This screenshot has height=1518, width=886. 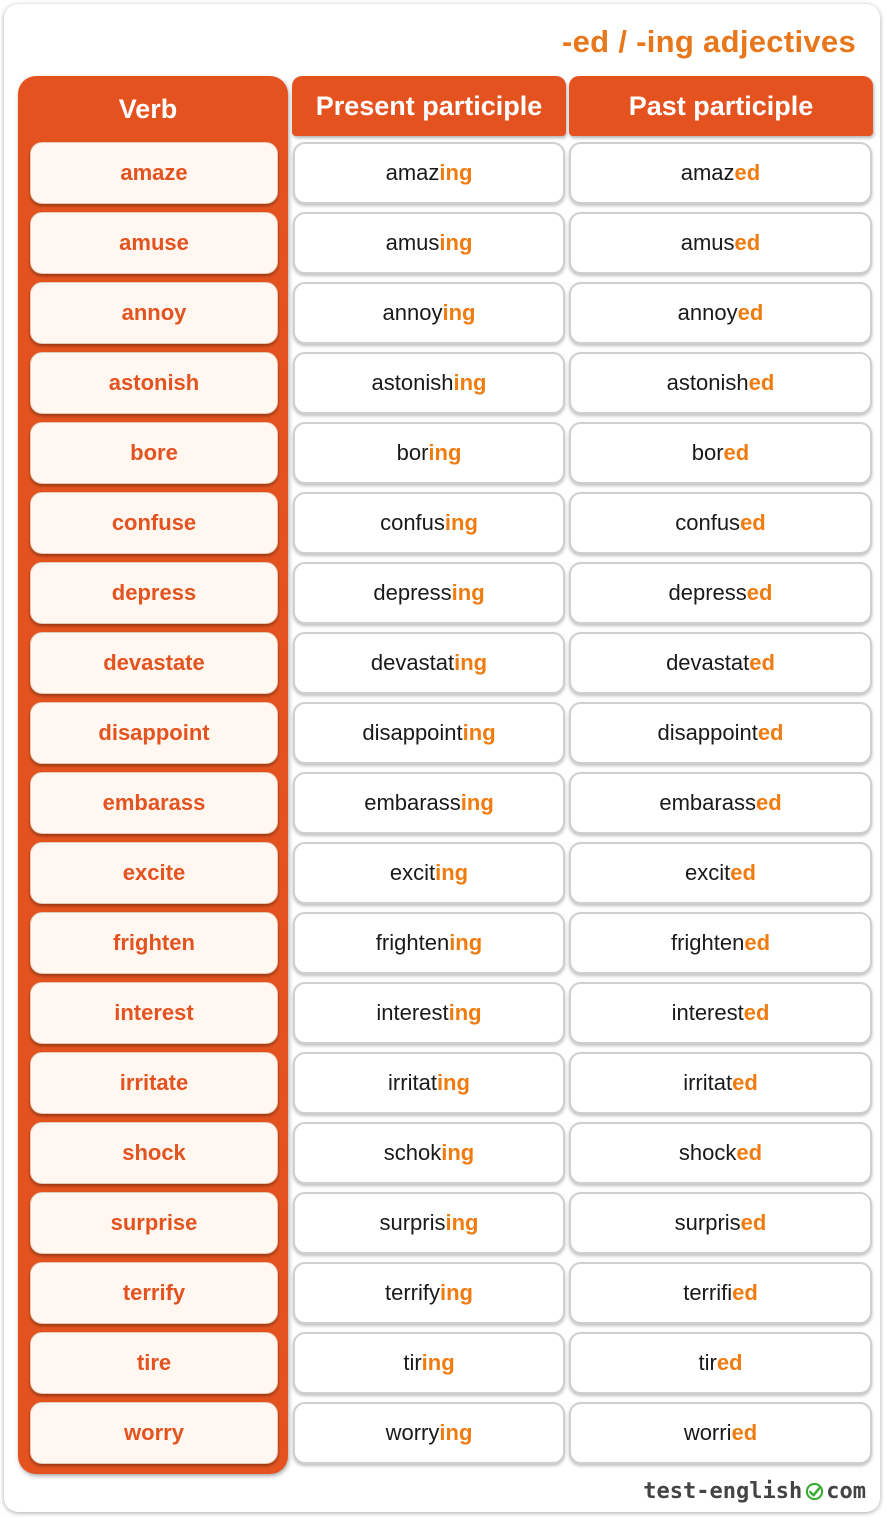 I want to click on verb-cell: embarass, so click(x=154, y=803).